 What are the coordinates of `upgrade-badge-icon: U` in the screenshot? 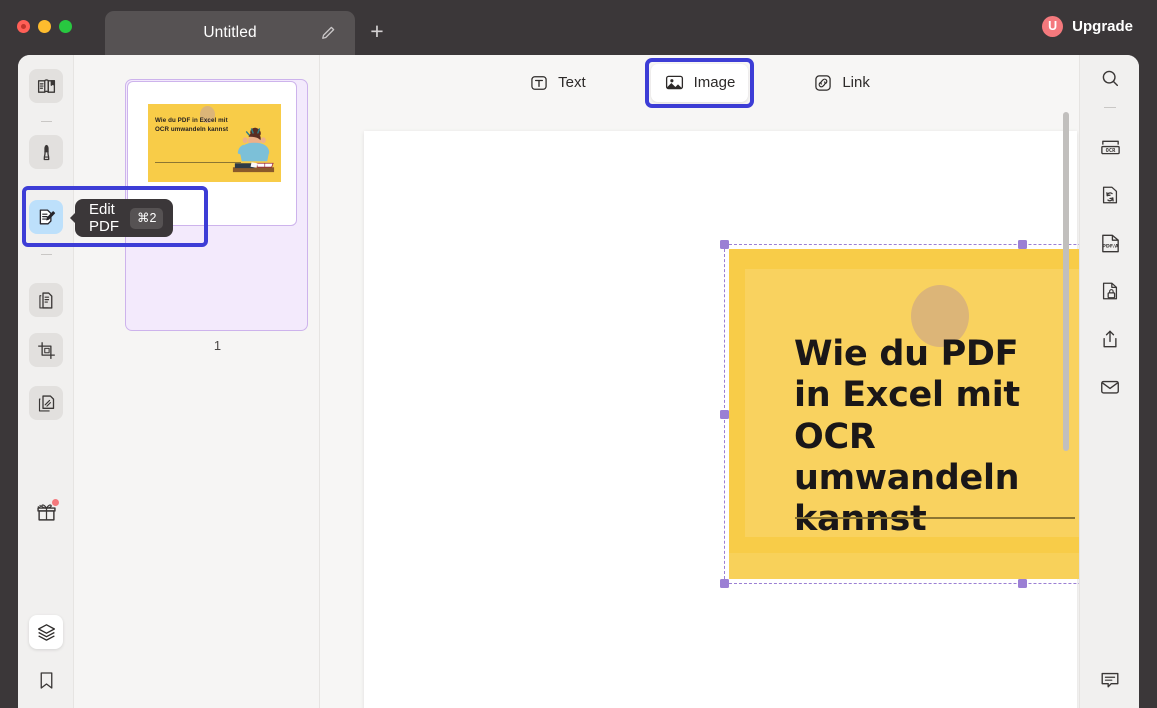 It's located at (1053, 26).